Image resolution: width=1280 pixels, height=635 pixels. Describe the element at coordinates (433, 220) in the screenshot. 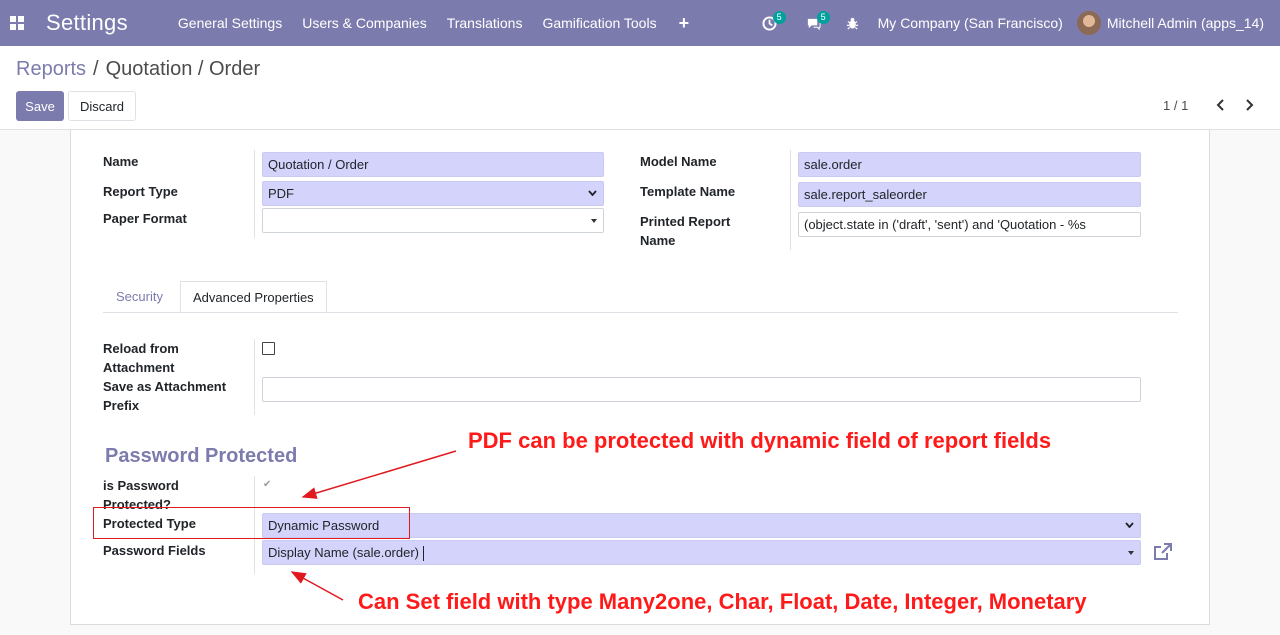

I see `paper-format-field` at that location.